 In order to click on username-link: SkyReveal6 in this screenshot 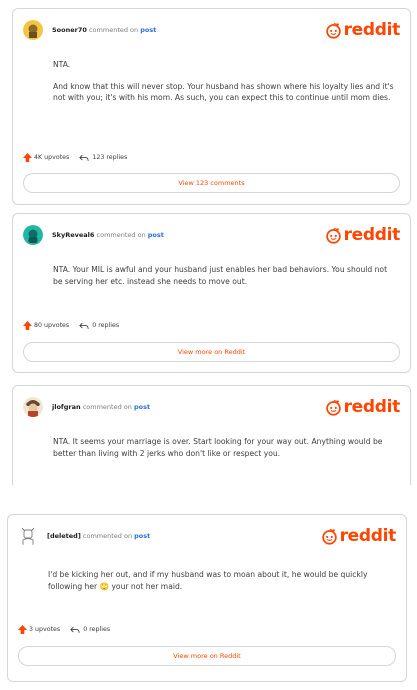, I will do `click(73, 235)`.